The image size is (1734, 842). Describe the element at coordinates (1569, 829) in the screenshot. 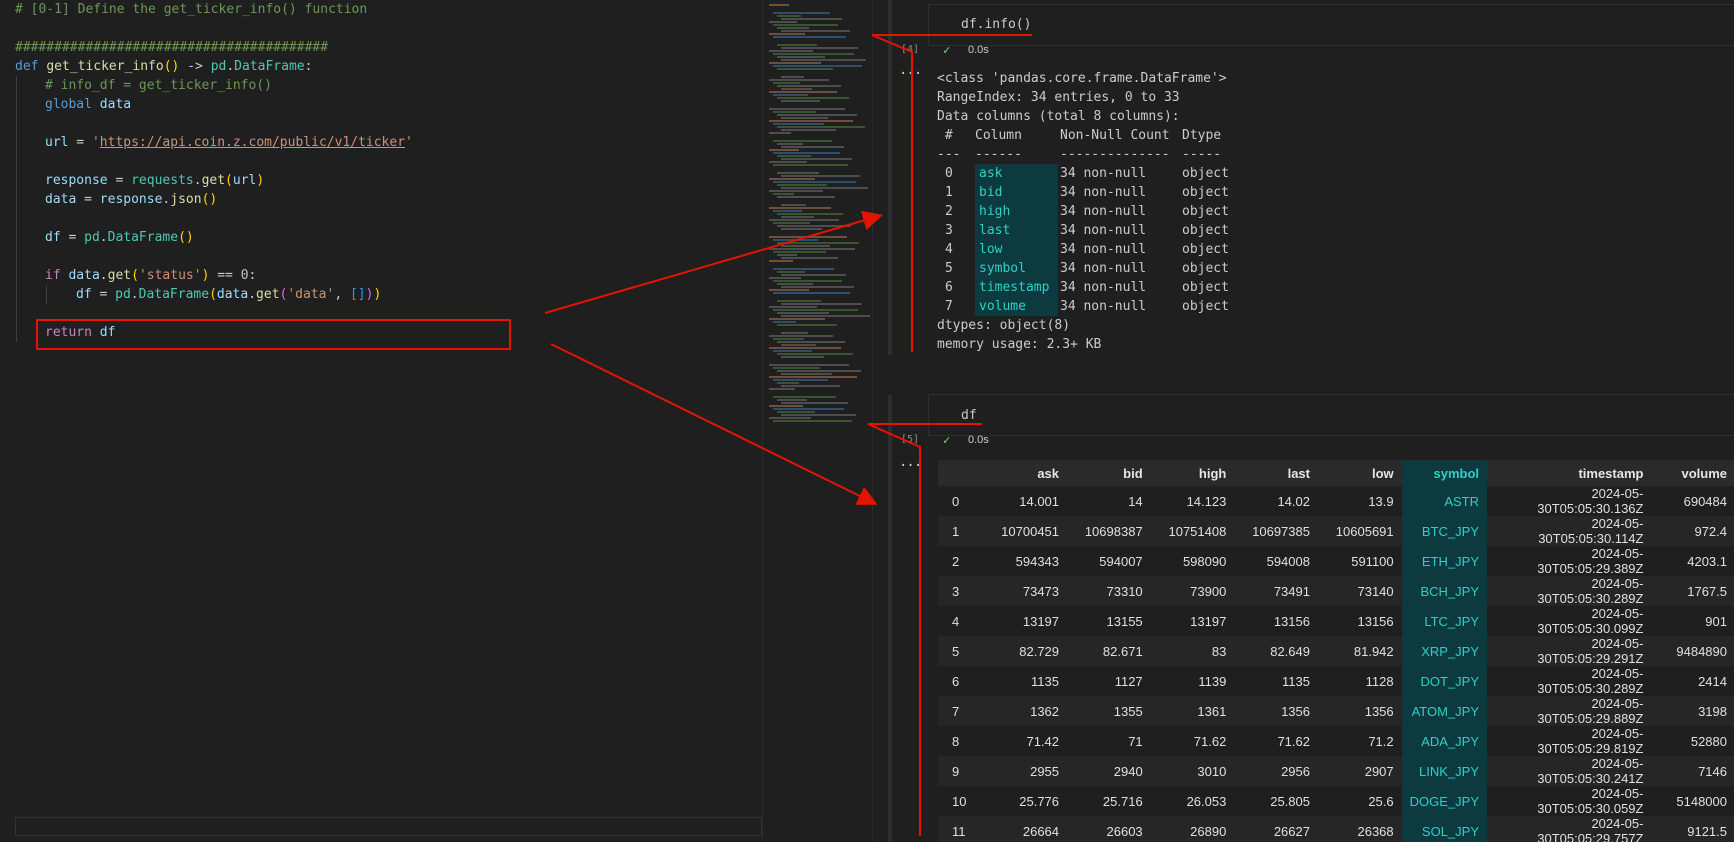

I see `table-cell: 2024-05-30T05:05:29.757Z` at that location.